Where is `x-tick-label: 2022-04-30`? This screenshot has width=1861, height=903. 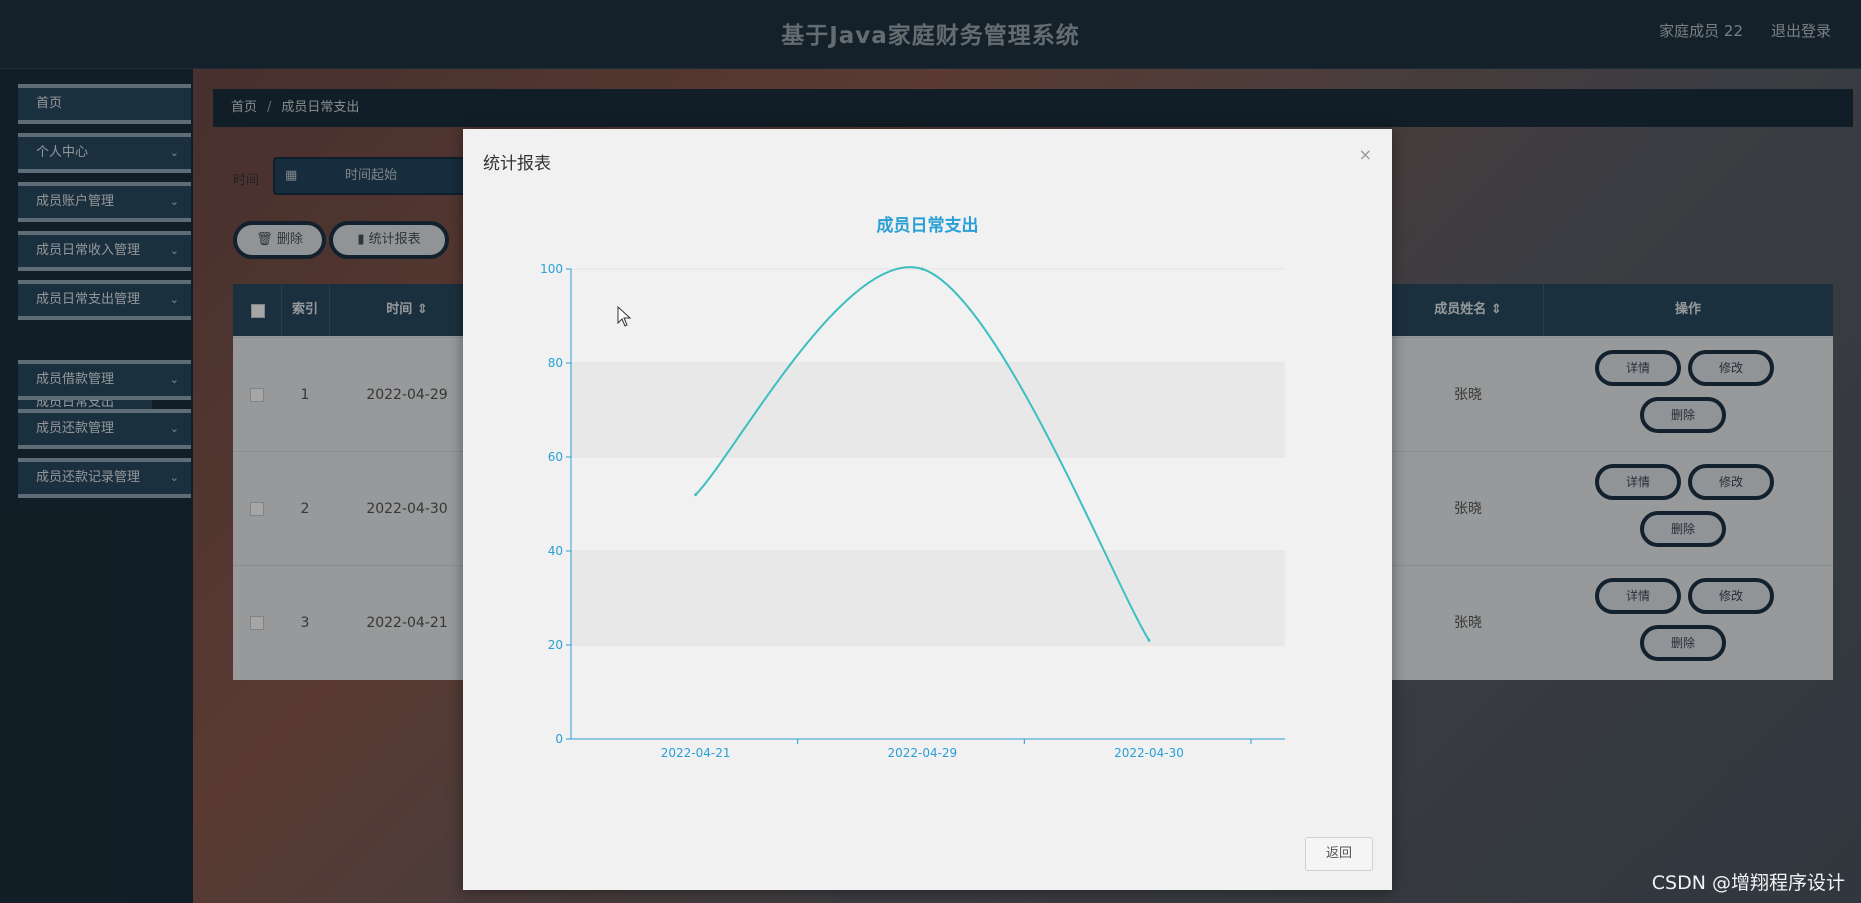 x-tick-label: 2022-04-30 is located at coordinates (1149, 753).